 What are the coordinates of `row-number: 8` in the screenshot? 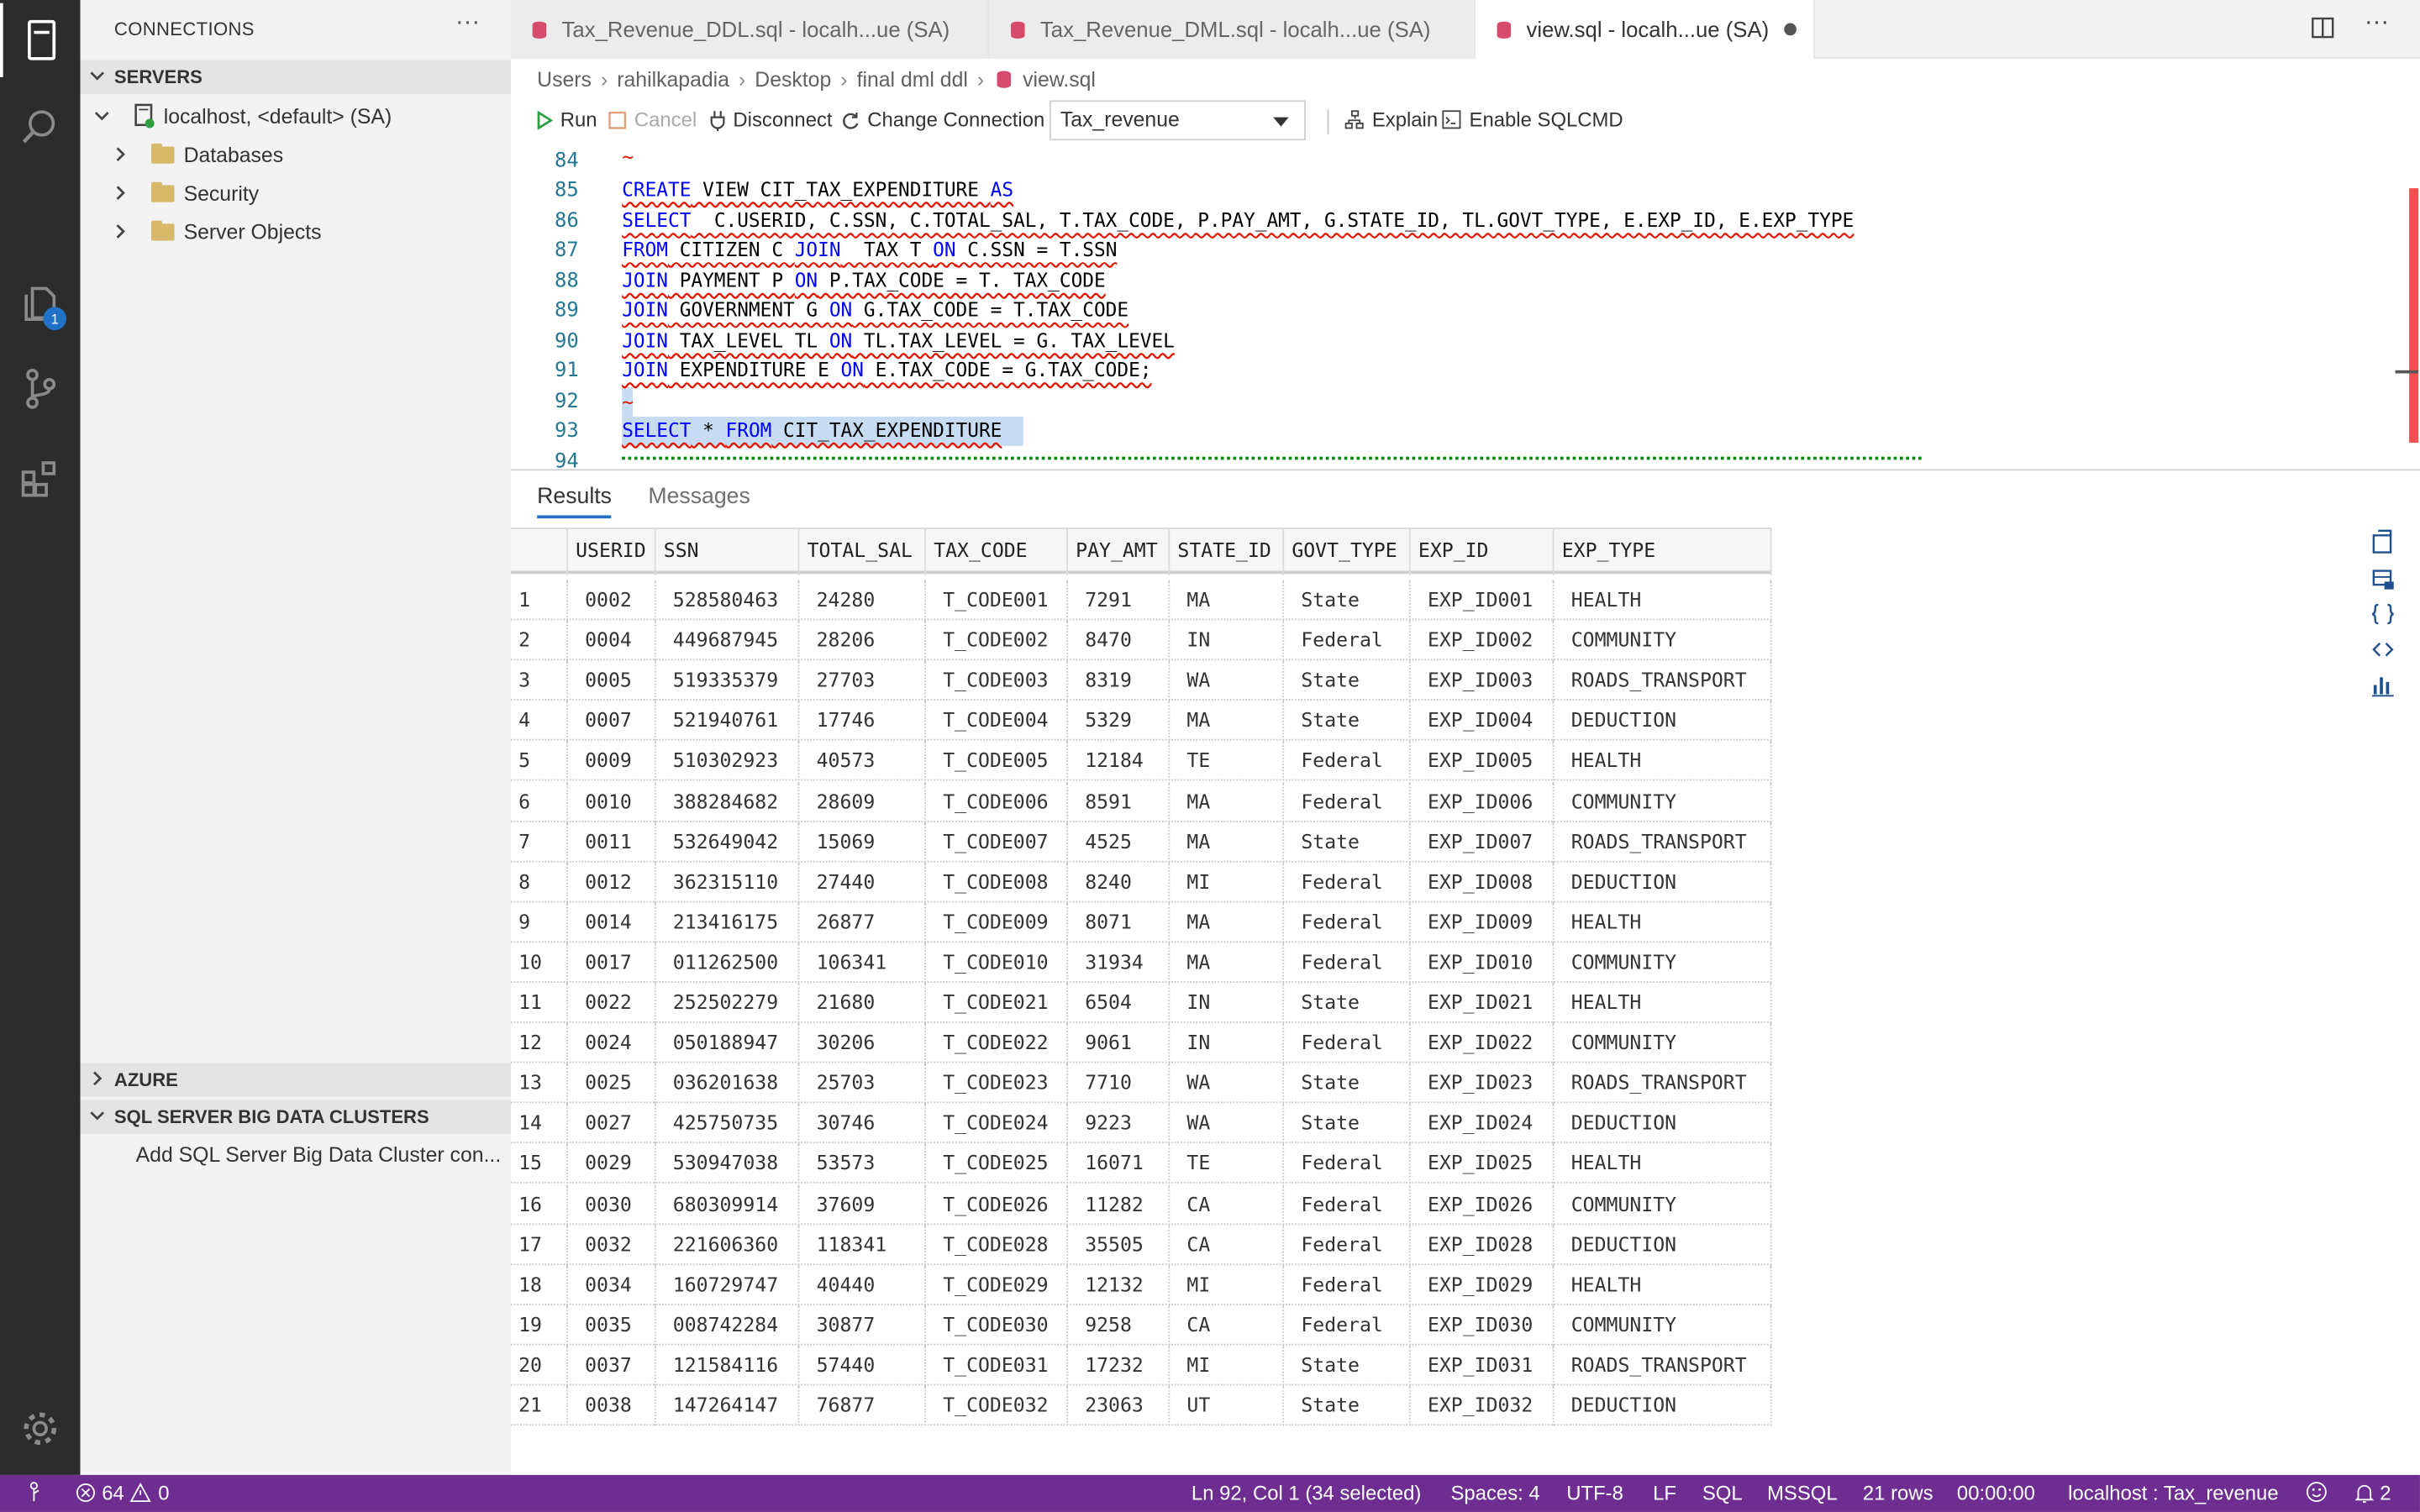 It's located at (539, 882).